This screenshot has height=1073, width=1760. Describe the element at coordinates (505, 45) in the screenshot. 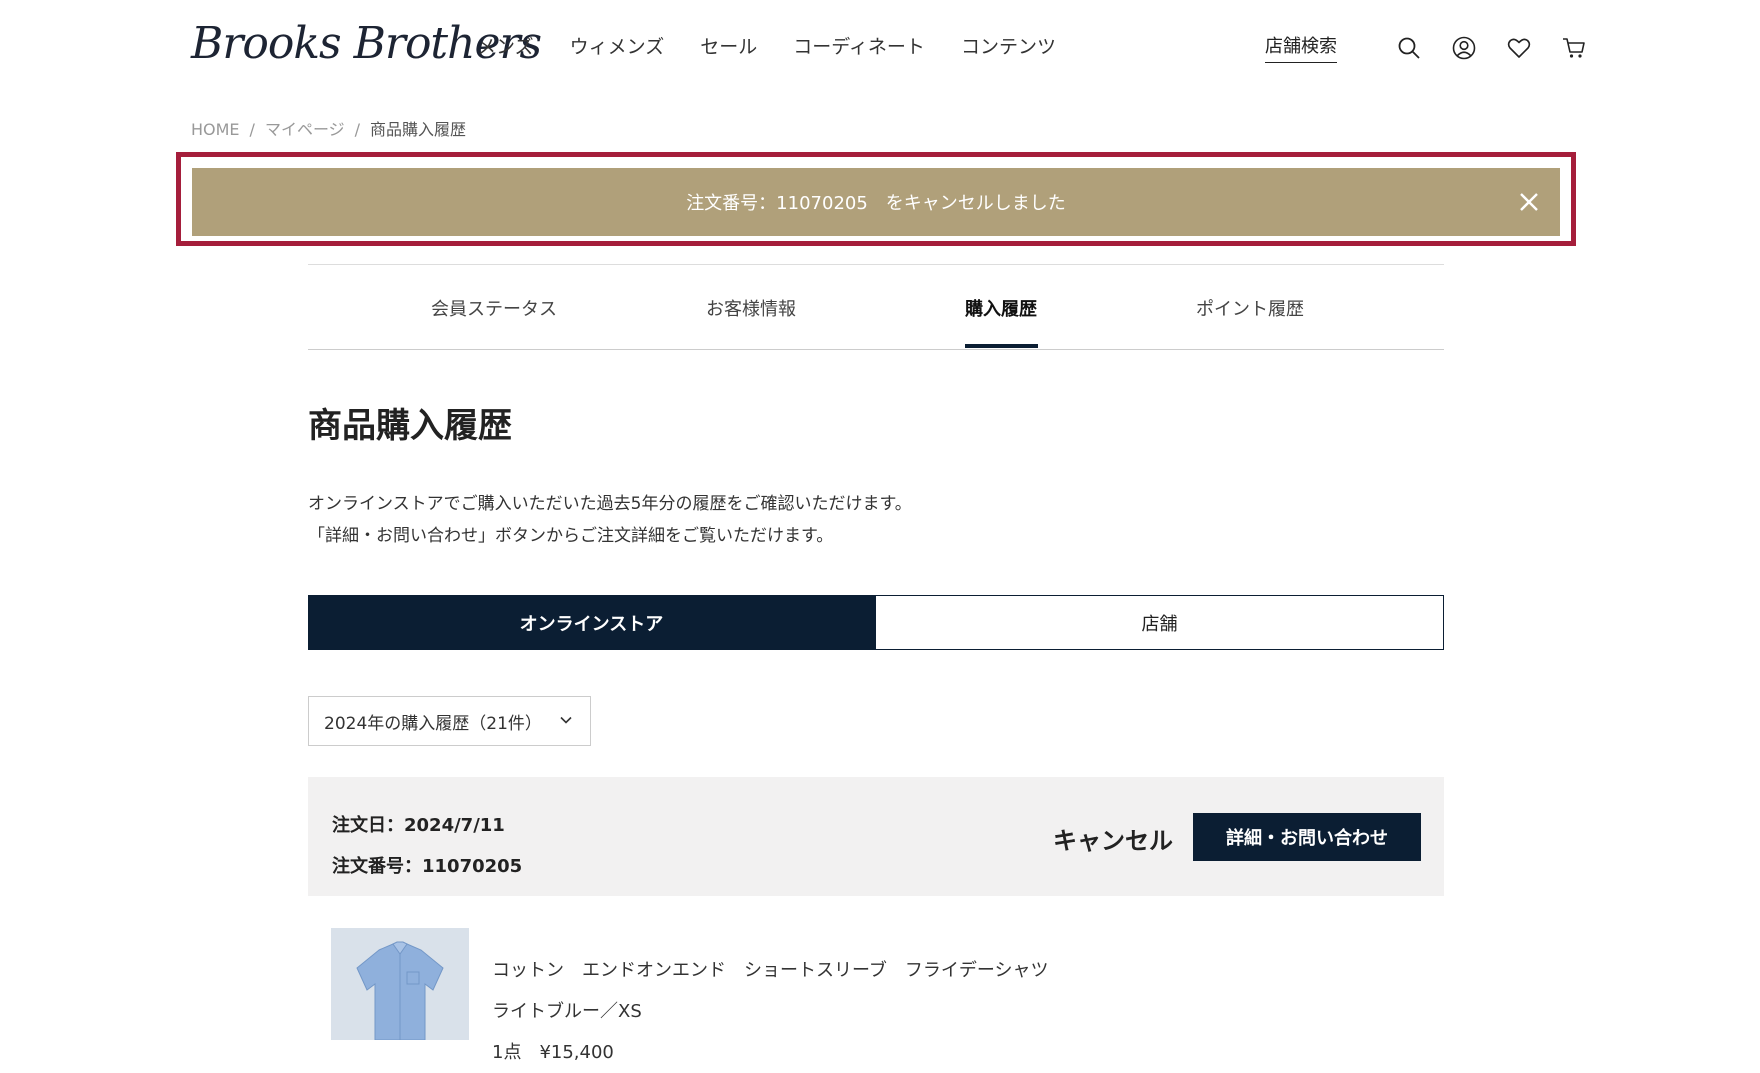

I see `nav-item-mens: メンズ` at that location.